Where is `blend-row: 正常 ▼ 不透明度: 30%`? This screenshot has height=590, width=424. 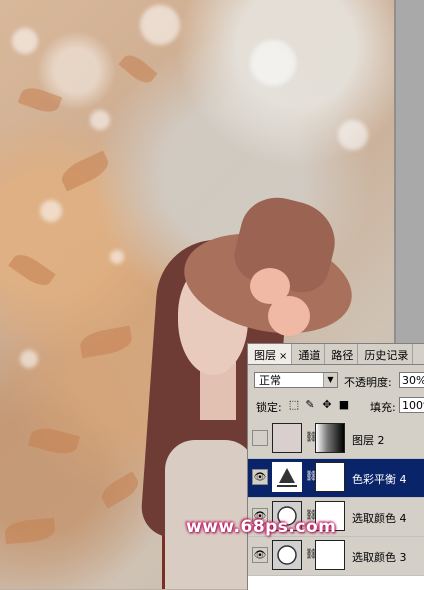
blend-row: 正常 ▼ 不透明度: 30% is located at coordinates (336, 381).